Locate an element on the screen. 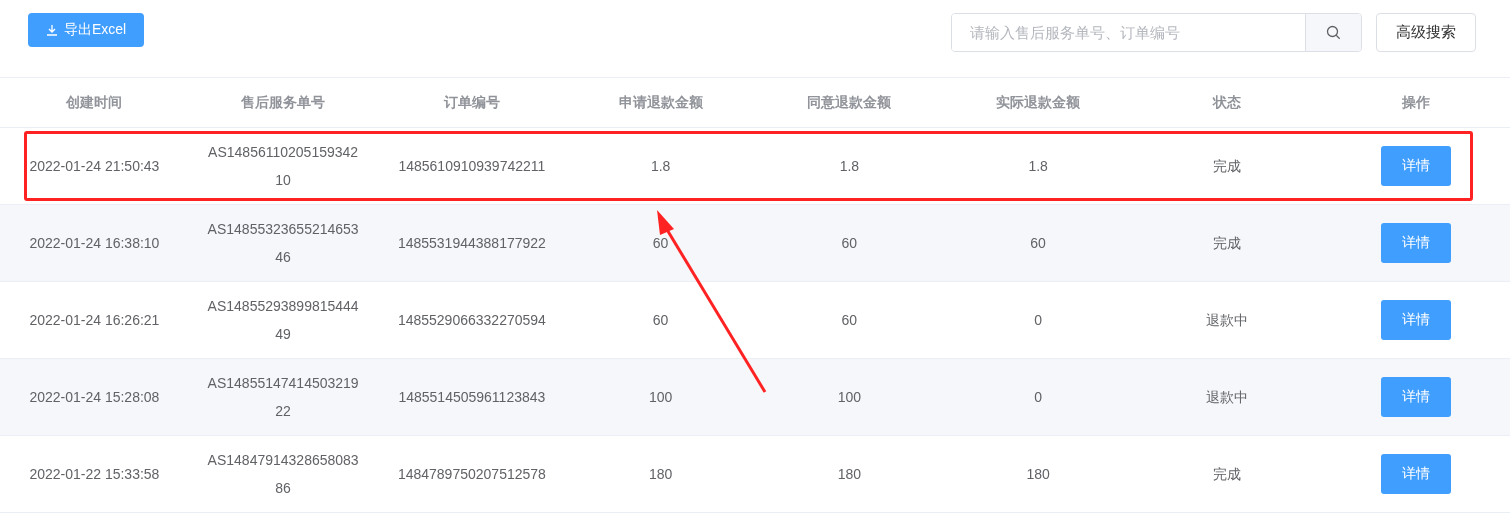 The height and width of the screenshot is (519, 1510). table-cell-text: 1485514505961123843 is located at coordinates (472, 397).